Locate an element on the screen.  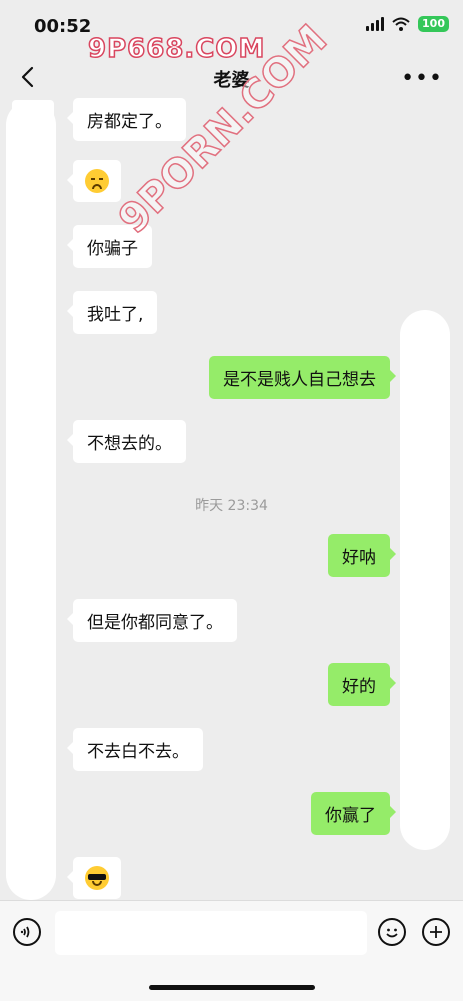
battery-indicator: 100 is located at coordinates (433, 24).